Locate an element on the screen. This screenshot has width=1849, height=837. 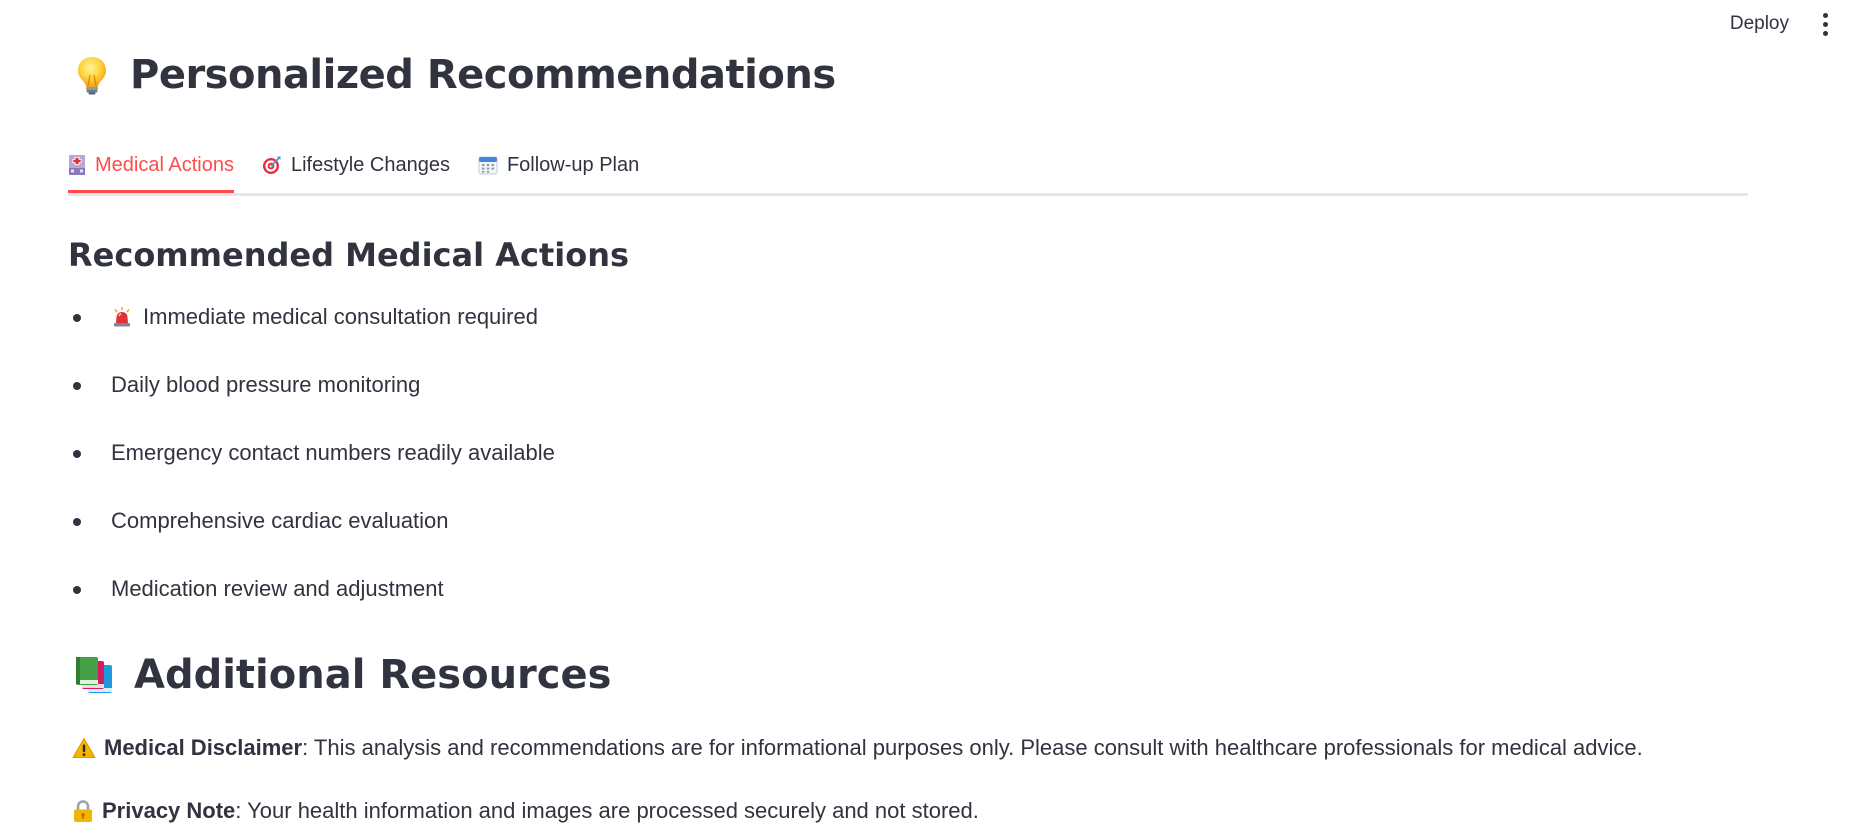
list-item-text: Immediate medical consultation required is located at coordinates (340, 316).